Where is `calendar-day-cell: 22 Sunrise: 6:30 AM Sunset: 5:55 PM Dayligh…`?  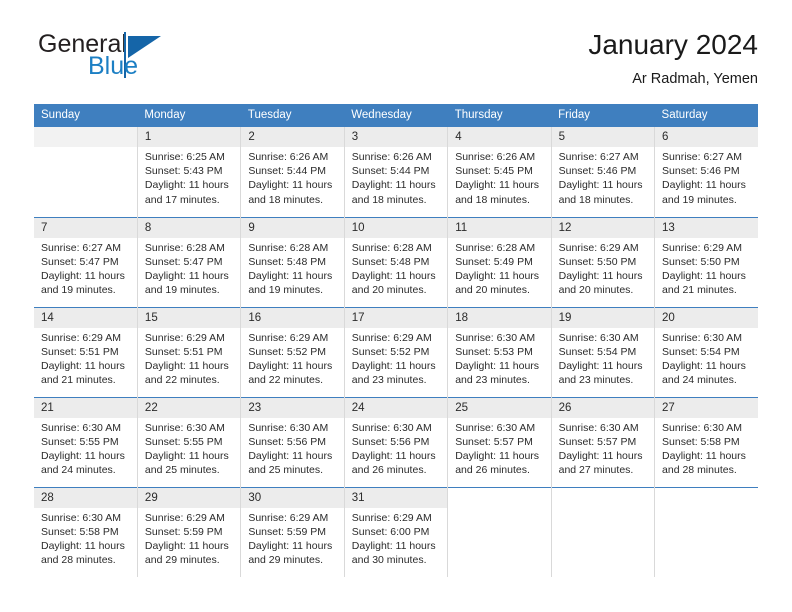 calendar-day-cell: 22 Sunrise: 6:30 AM Sunset: 5:55 PM Dayligh… is located at coordinates (189, 441).